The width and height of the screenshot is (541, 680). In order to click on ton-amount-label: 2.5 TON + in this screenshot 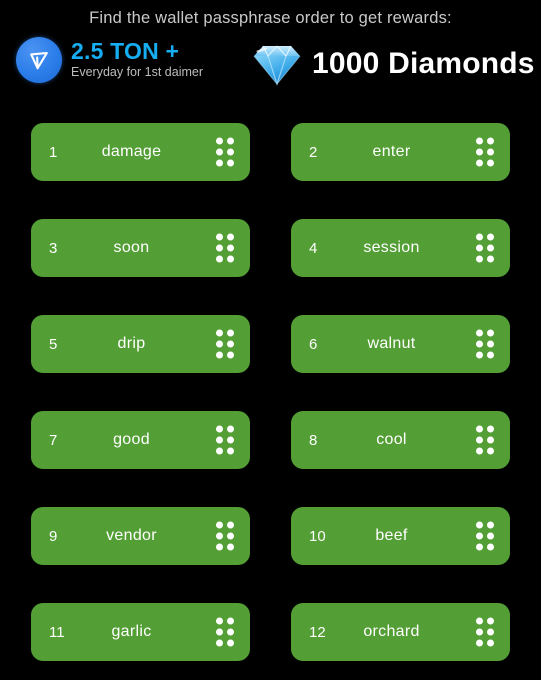, I will do `click(125, 51)`.